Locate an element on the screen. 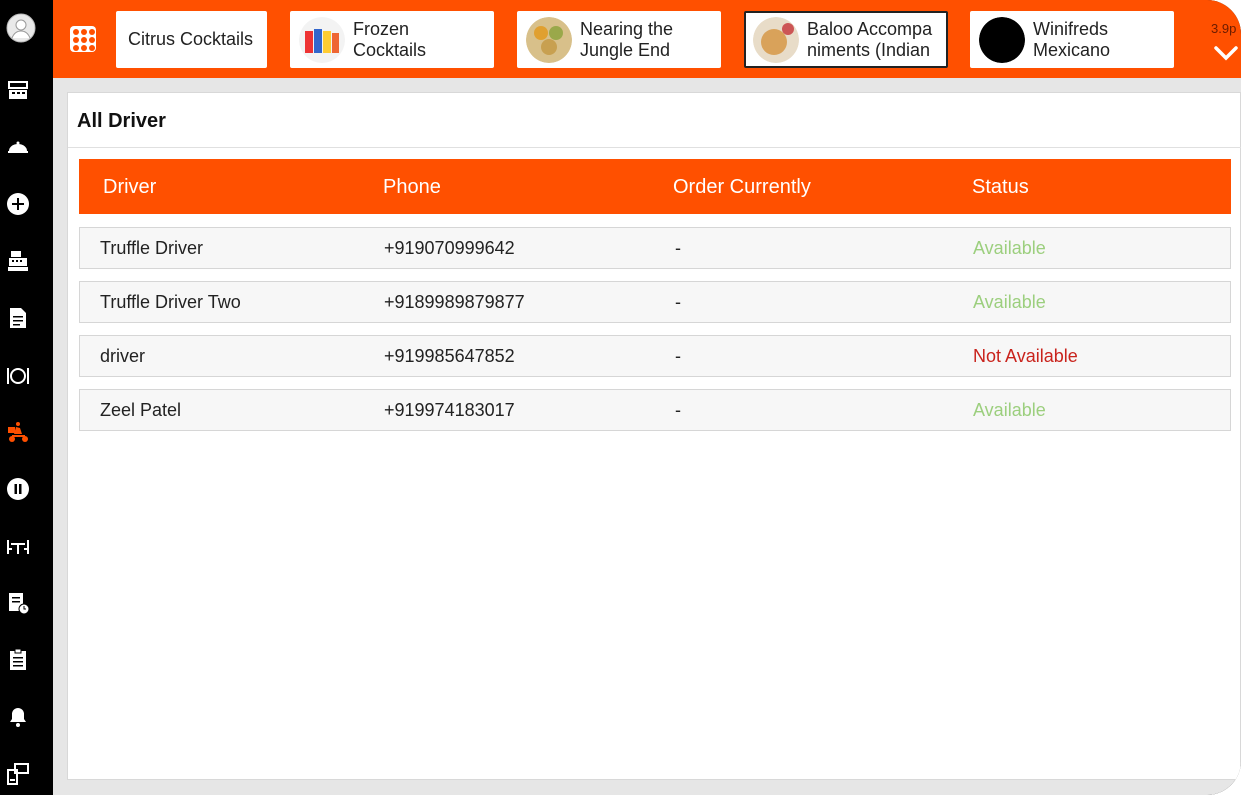 The width and height of the screenshot is (1241, 795). driver-phone: +9189989879877 is located at coordinates (454, 302).